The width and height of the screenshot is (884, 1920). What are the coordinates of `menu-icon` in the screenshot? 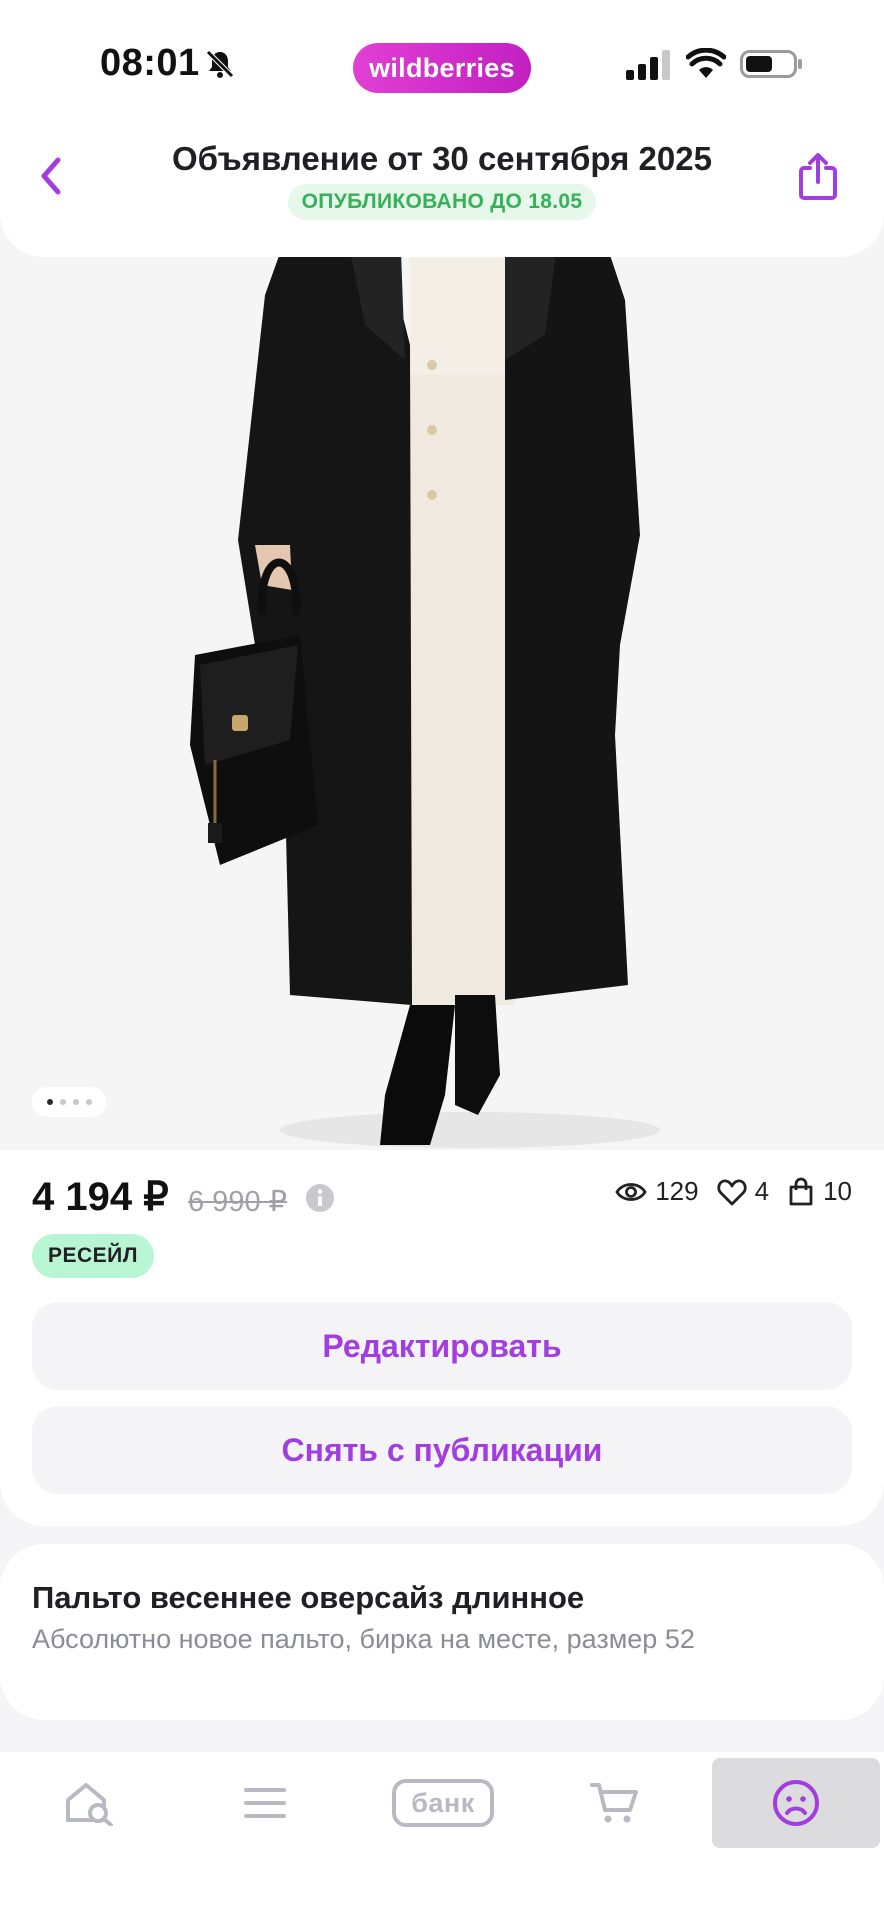 It's located at (265, 1803).